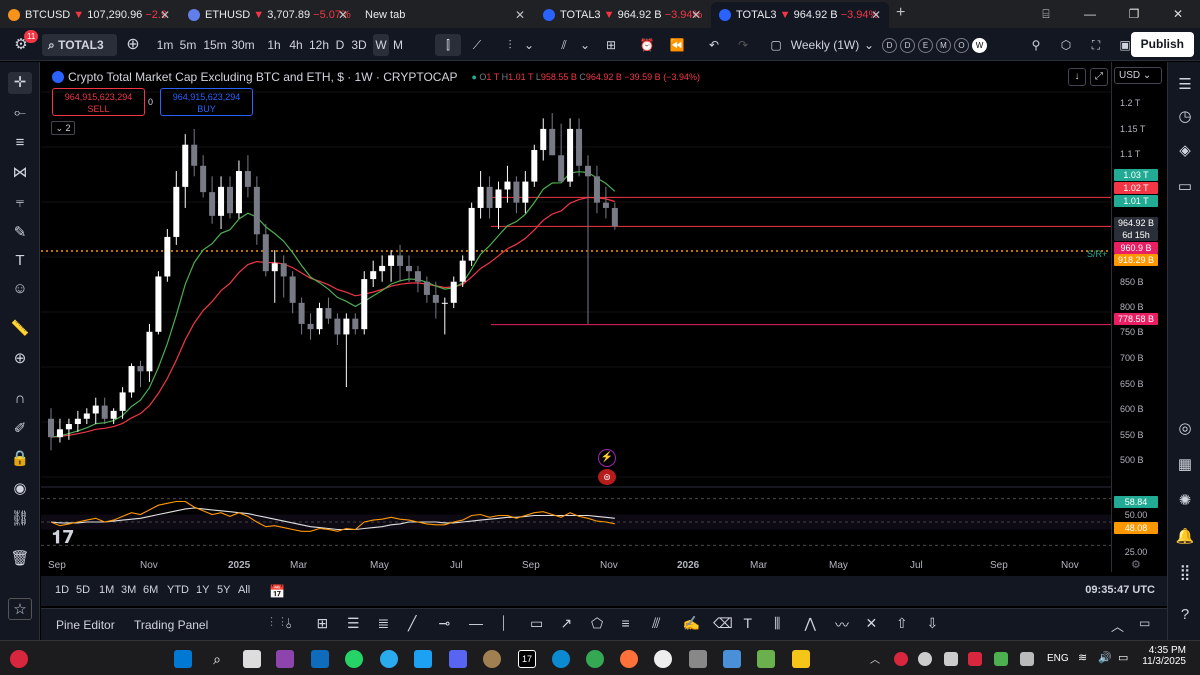 Image resolution: width=1200 pixels, height=675 pixels. What do you see at coordinates (448, 45) in the screenshot?
I see `candles-icon: ⫿` at bounding box center [448, 45].